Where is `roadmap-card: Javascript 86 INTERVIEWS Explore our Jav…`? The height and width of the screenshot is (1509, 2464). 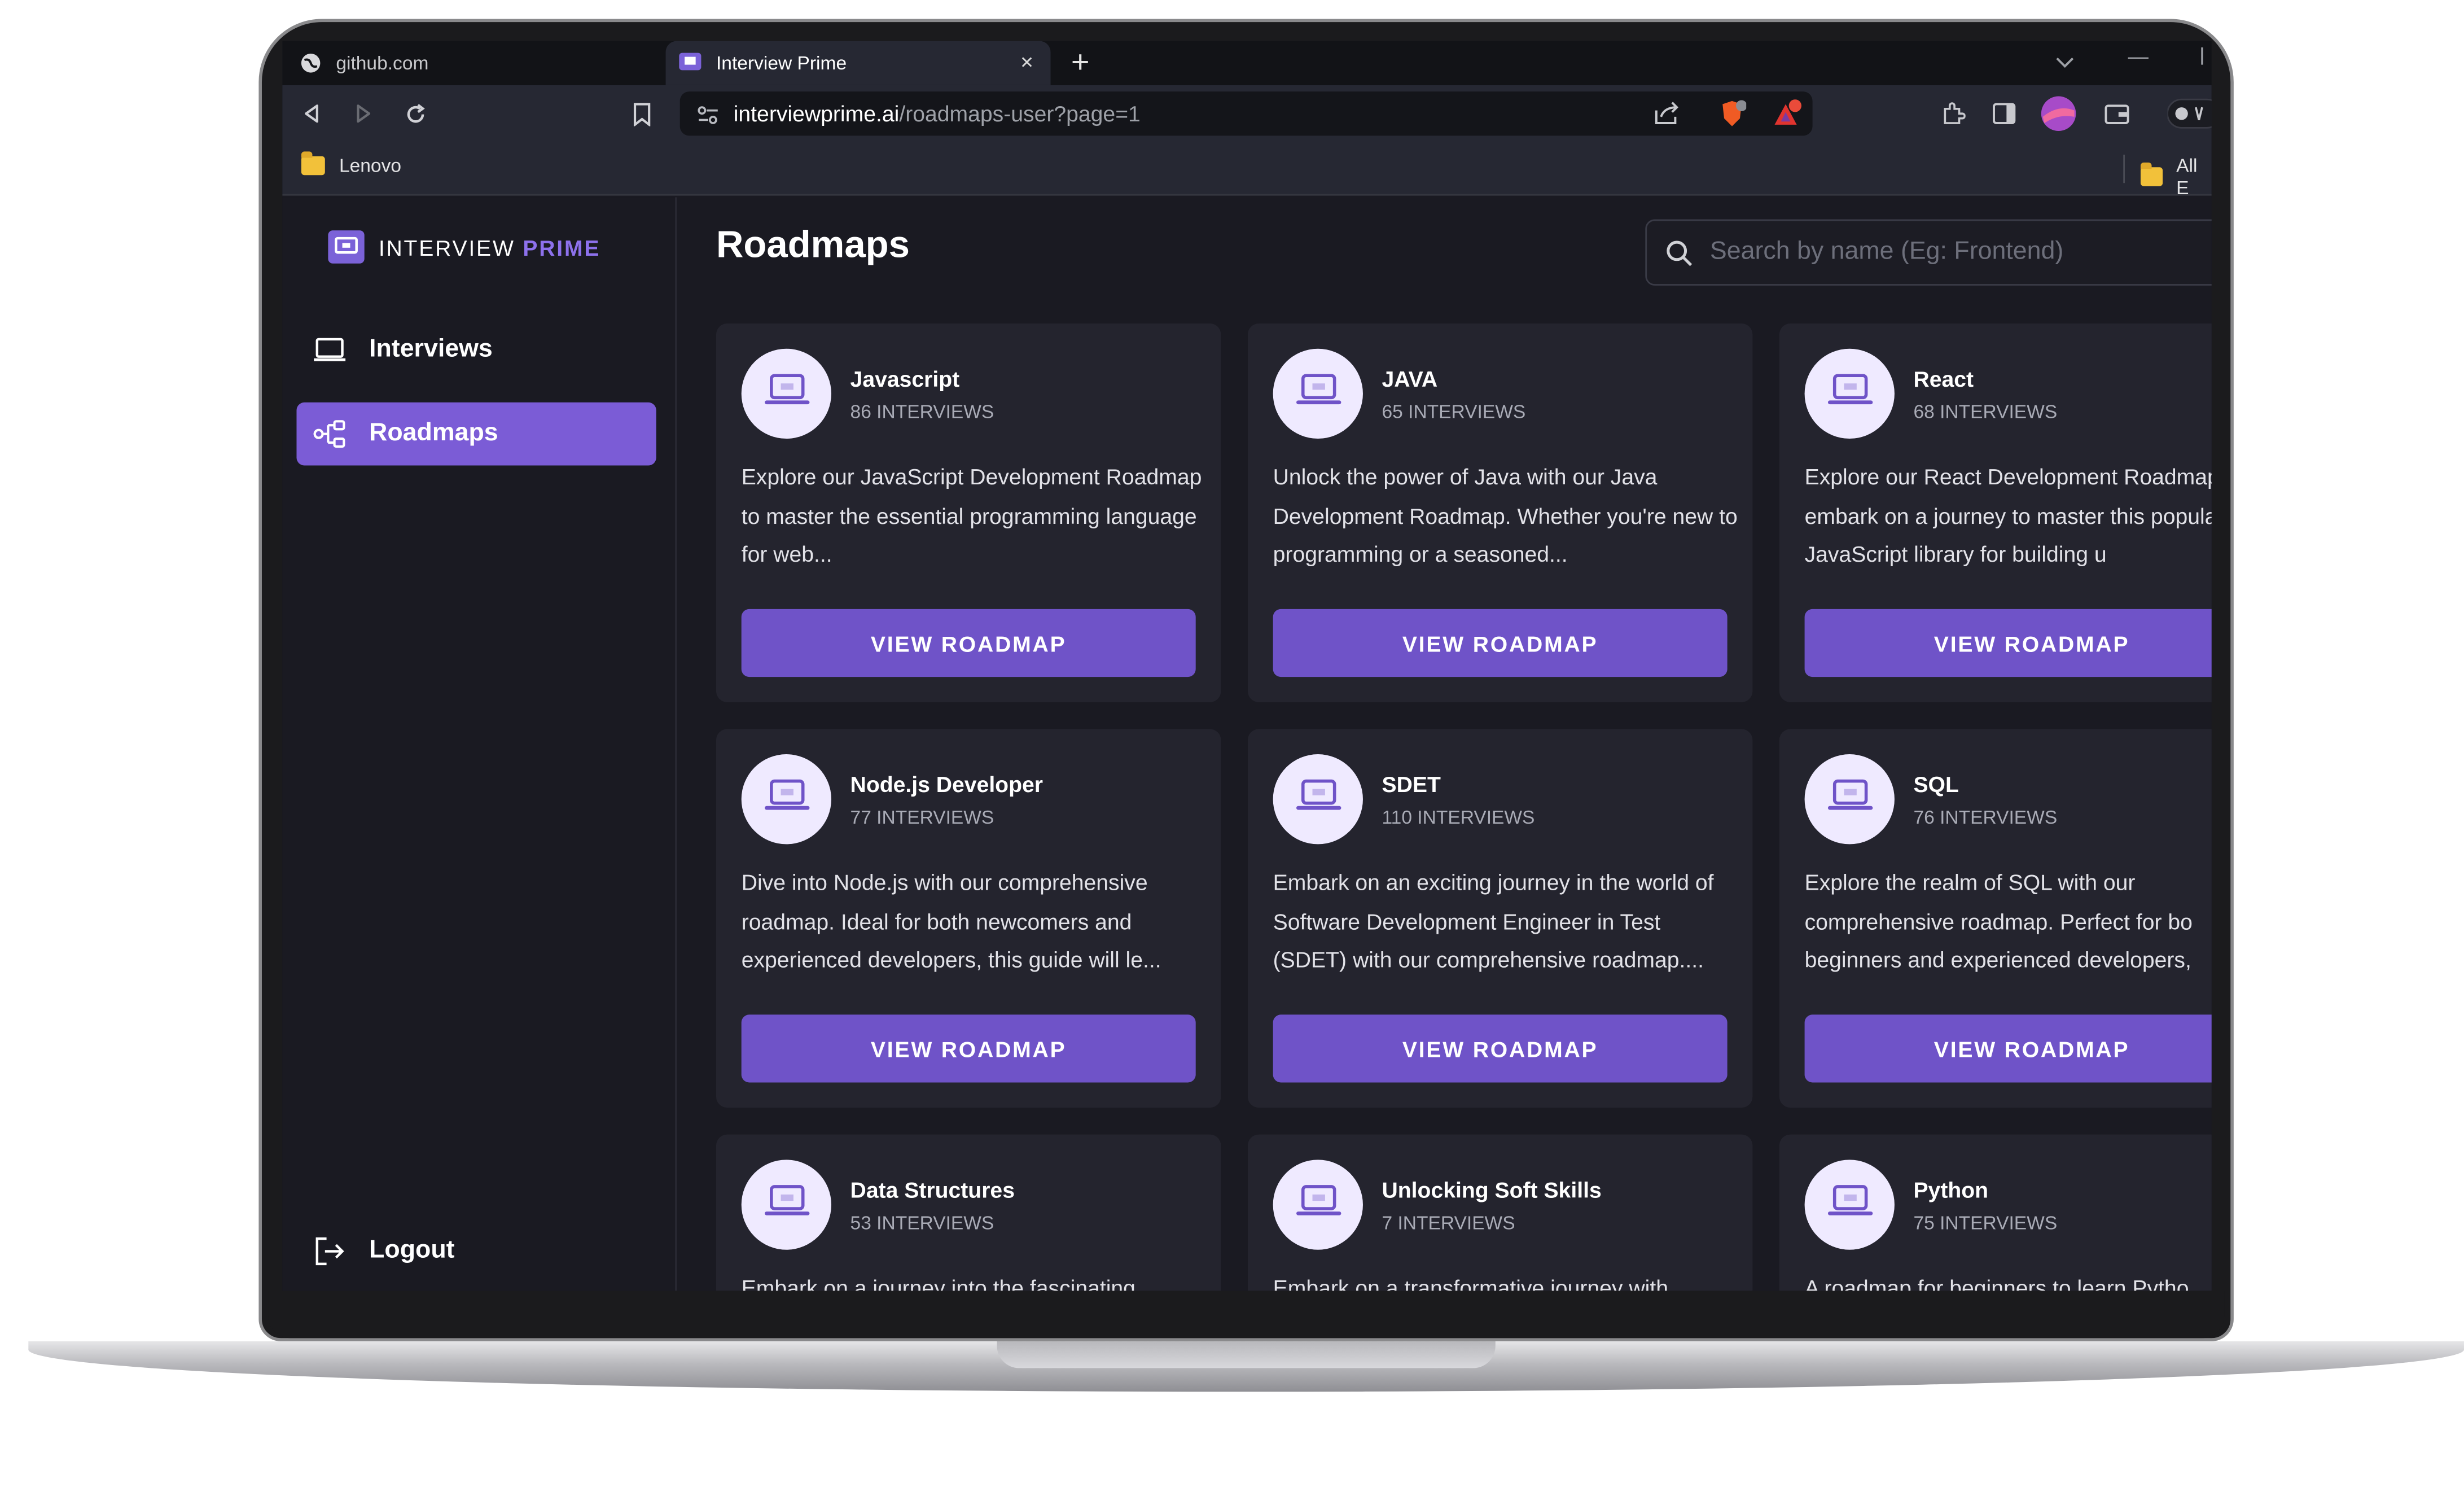 roadmap-card: Javascript 86 INTERVIEWS Explore our Jav… is located at coordinates (968, 512).